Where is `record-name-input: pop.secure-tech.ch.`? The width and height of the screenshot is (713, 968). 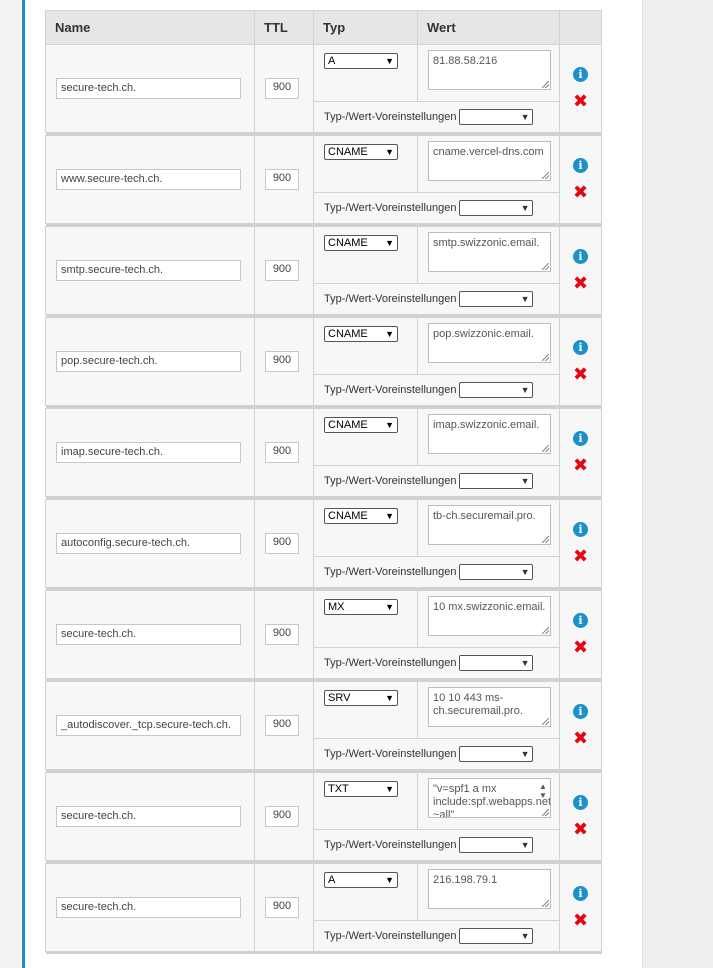 record-name-input: pop.secure-tech.ch. is located at coordinates (148, 361).